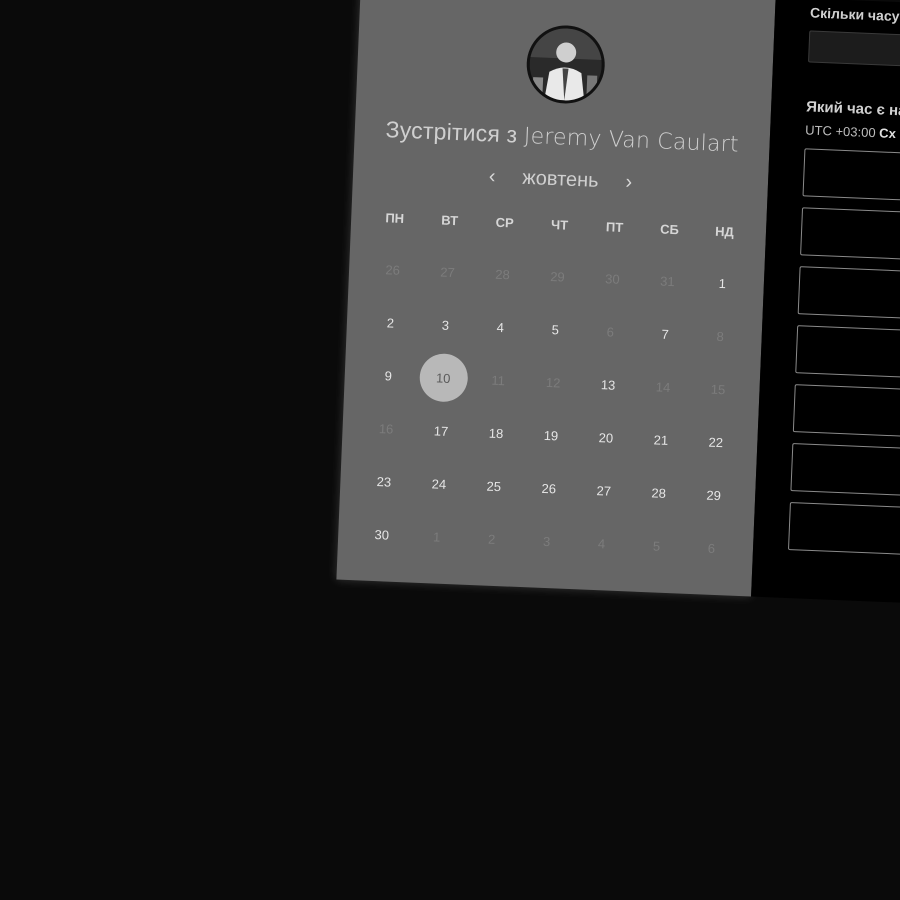 This screenshot has height=900, width=900. What do you see at coordinates (494, 486) in the screenshot?
I see `calendar-day-number: 25` at bounding box center [494, 486].